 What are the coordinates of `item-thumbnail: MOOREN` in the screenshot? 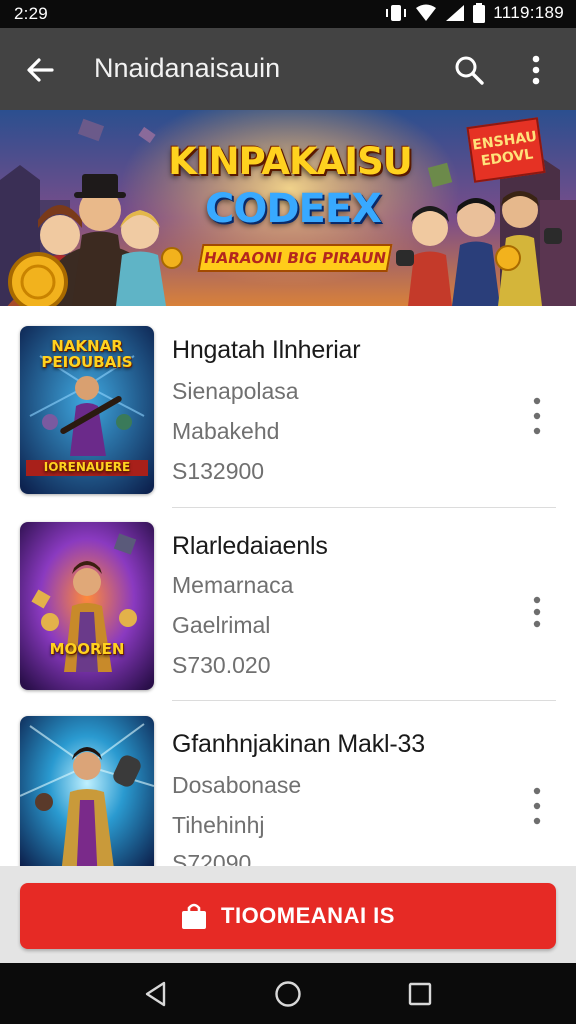 It's located at (87, 606).